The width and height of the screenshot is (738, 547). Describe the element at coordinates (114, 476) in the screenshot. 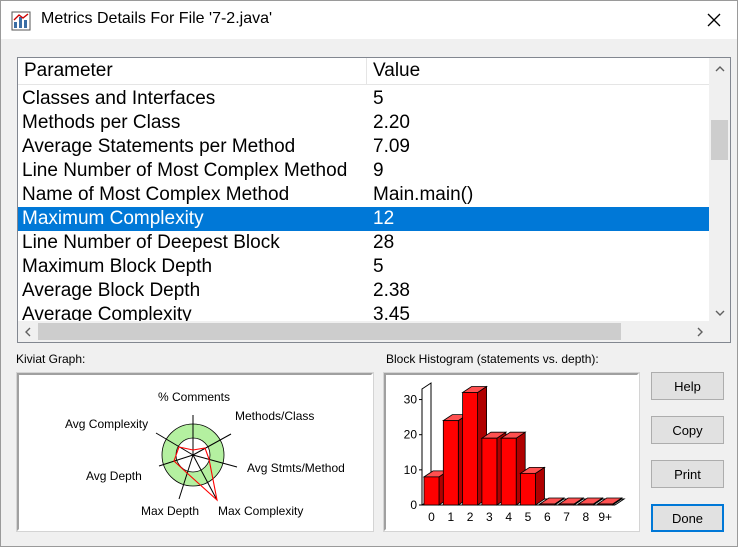

I see `kiviat-axis-avg-depth: Avg Depth` at that location.